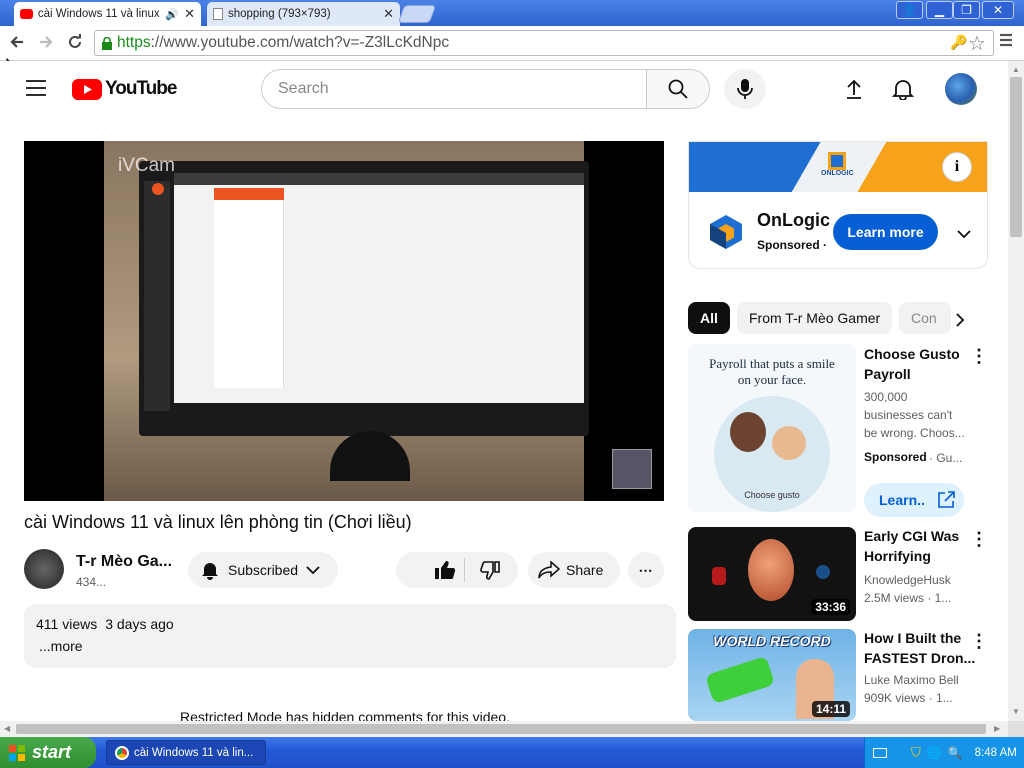  Describe the element at coordinates (957, 167) in the screenshot. I see `ad-info-icon: i` at that location.